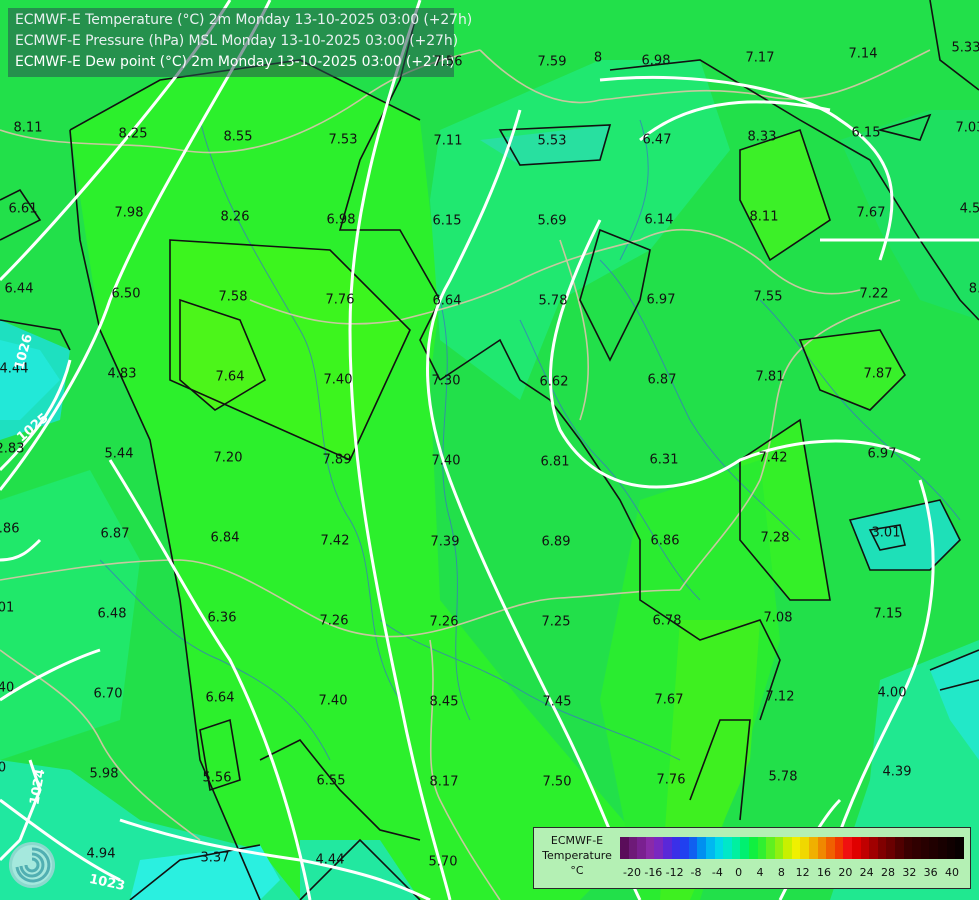  I want to click on value-label: 0, so click(3, 768).